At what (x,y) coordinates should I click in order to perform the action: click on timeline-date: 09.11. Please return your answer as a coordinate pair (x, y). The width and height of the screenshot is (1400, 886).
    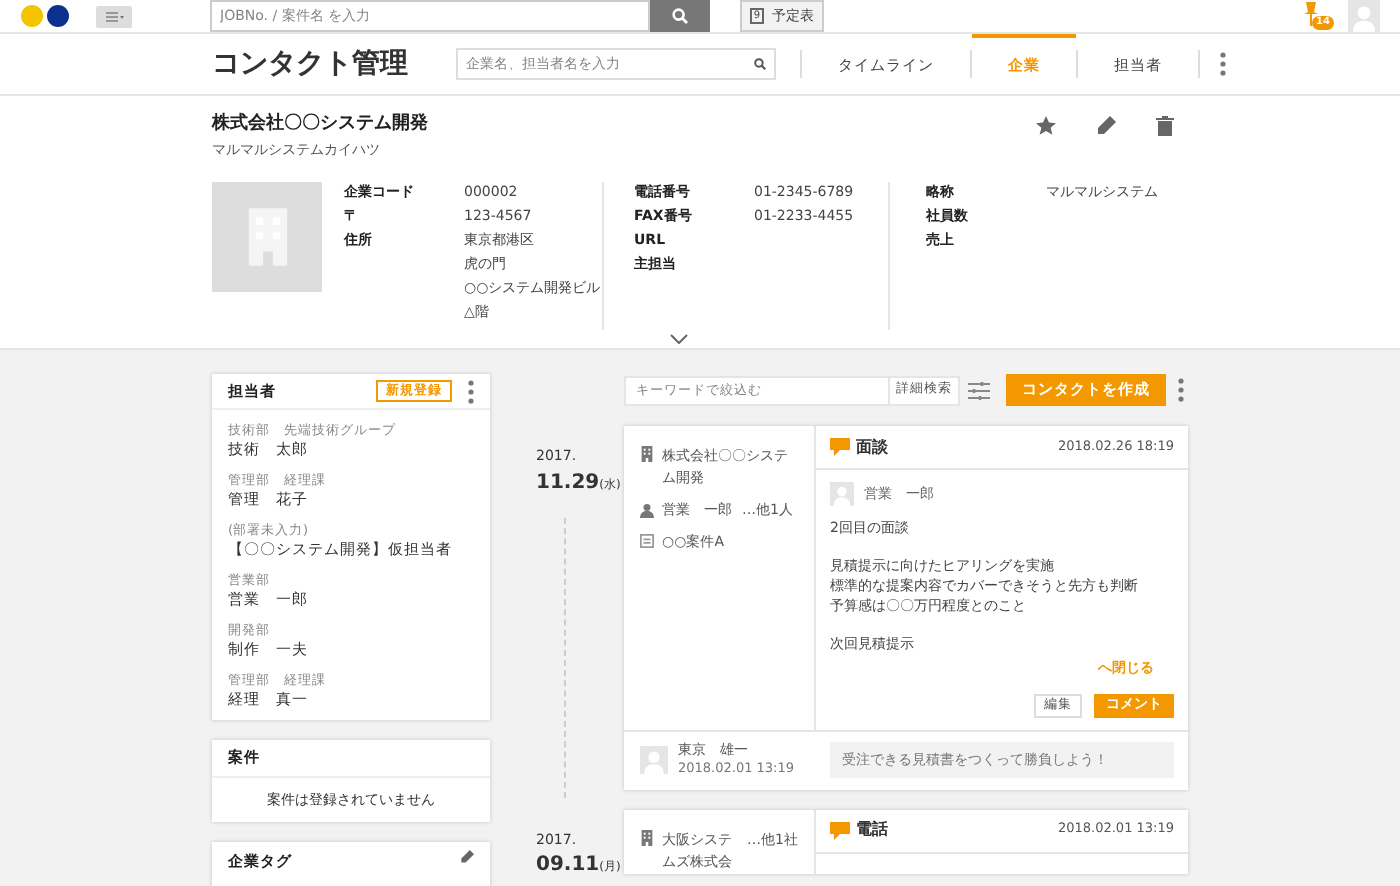
    Looking at the image, I should click on (568, 866).